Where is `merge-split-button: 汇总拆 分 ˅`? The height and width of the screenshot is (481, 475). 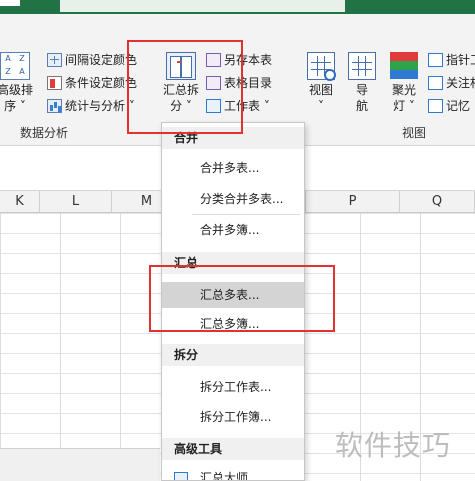
merge-split-button: 汇总拆 分 ˅ is located at coordinates (181, 83).